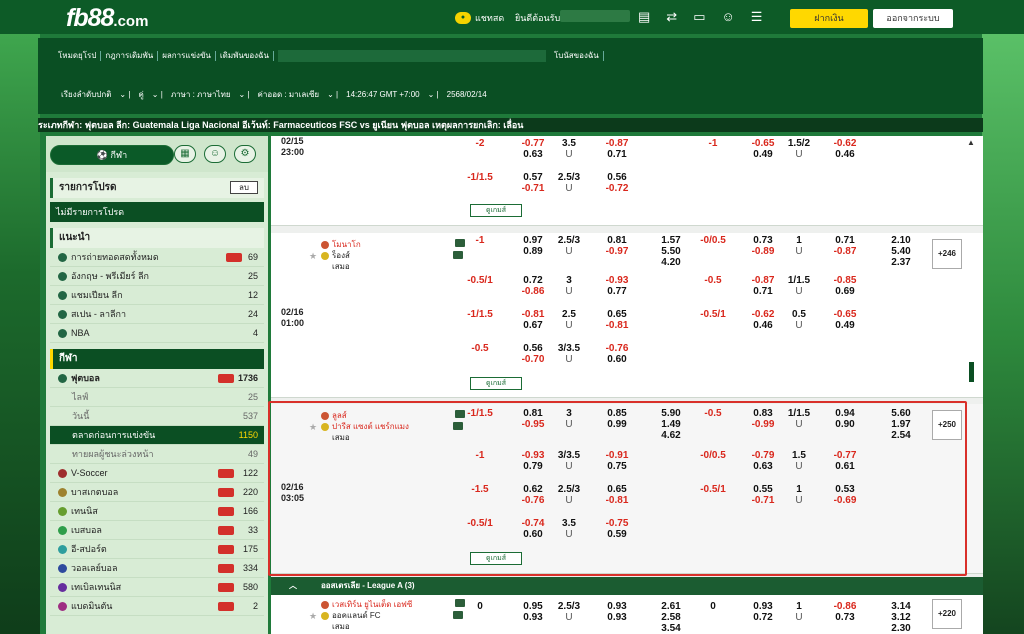  What do you see at coordinates (644, 17) in the screenshot?
I see `statement-icon: ▤` at bounding box center [644, 17].